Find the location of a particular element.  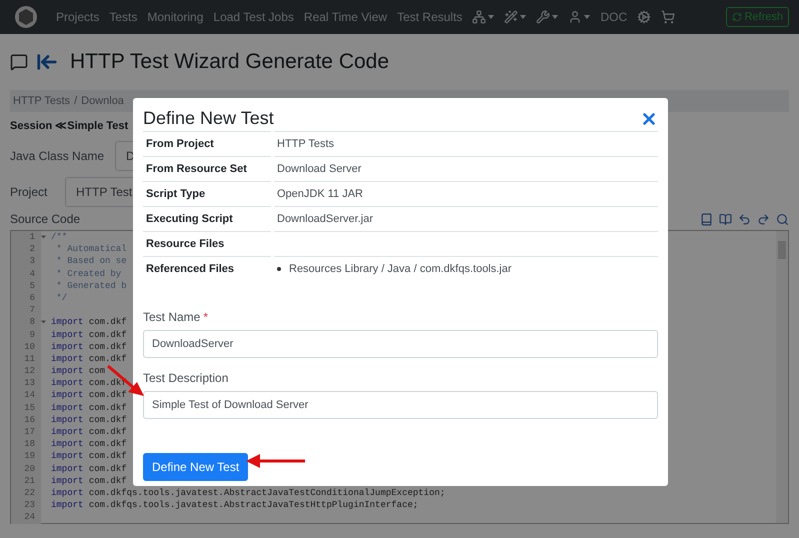

network-icon is located at coordinates (483, 17).